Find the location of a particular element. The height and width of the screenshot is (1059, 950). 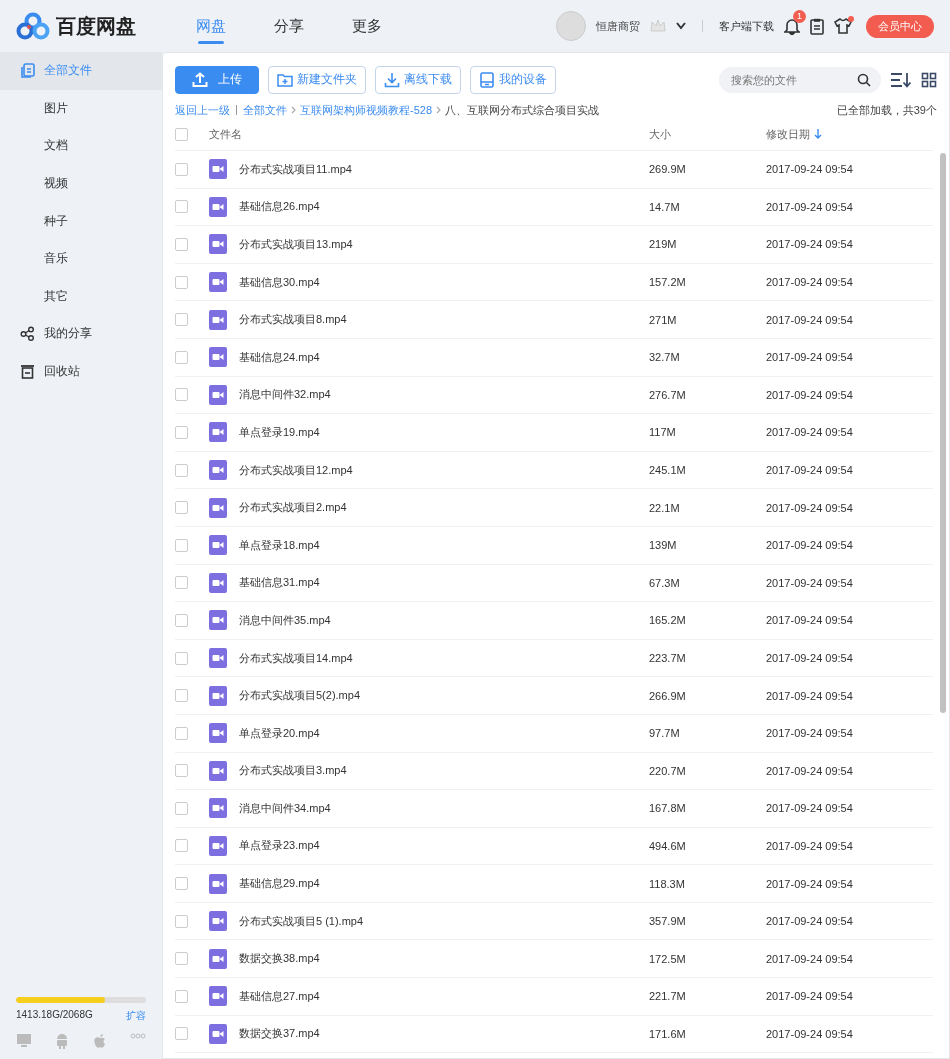

avatar is located at coordinates (571, 26).